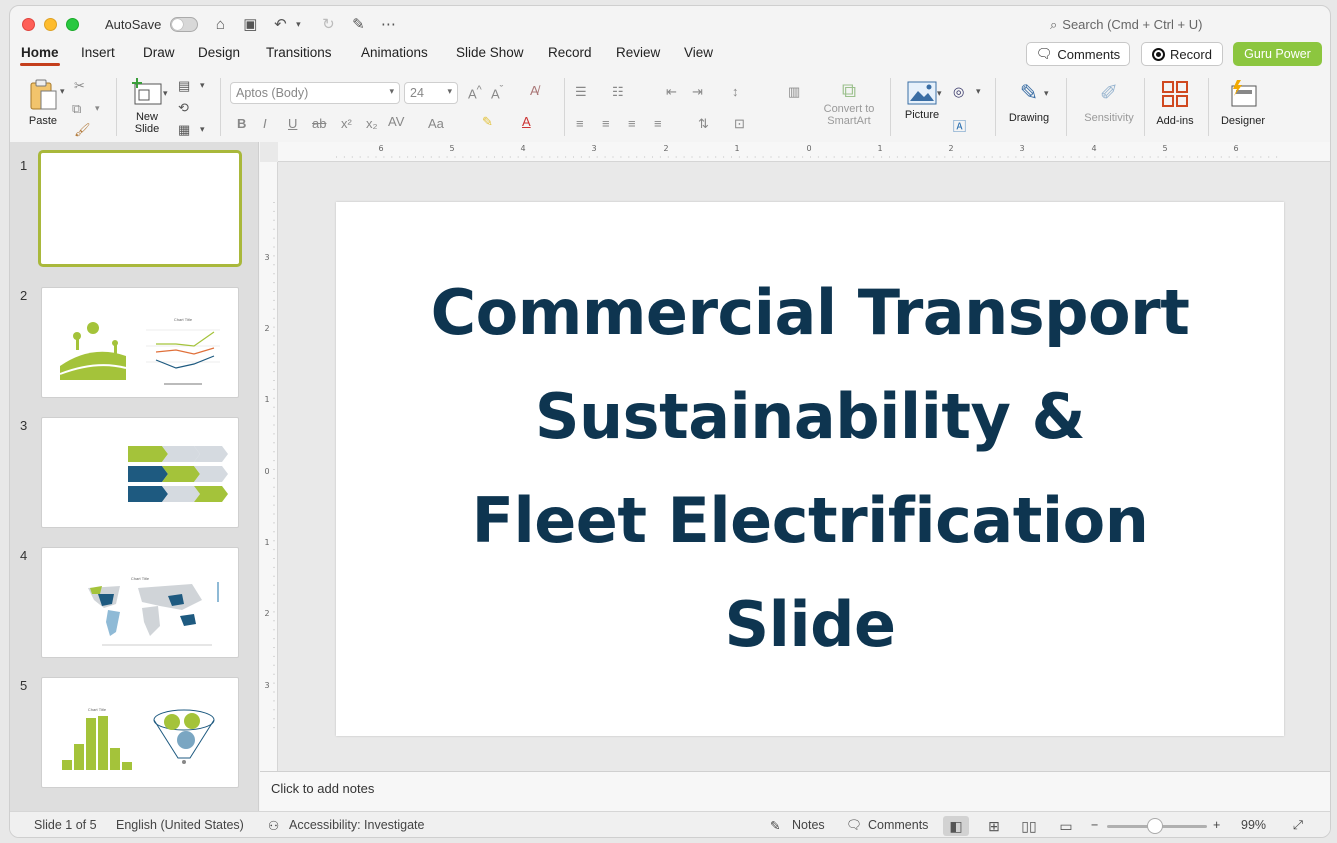  What do you see at coordinates (497, 92) in the screenshot?
I see `decrease-font-icon: Aˇ` at bounding box center [497, 92].